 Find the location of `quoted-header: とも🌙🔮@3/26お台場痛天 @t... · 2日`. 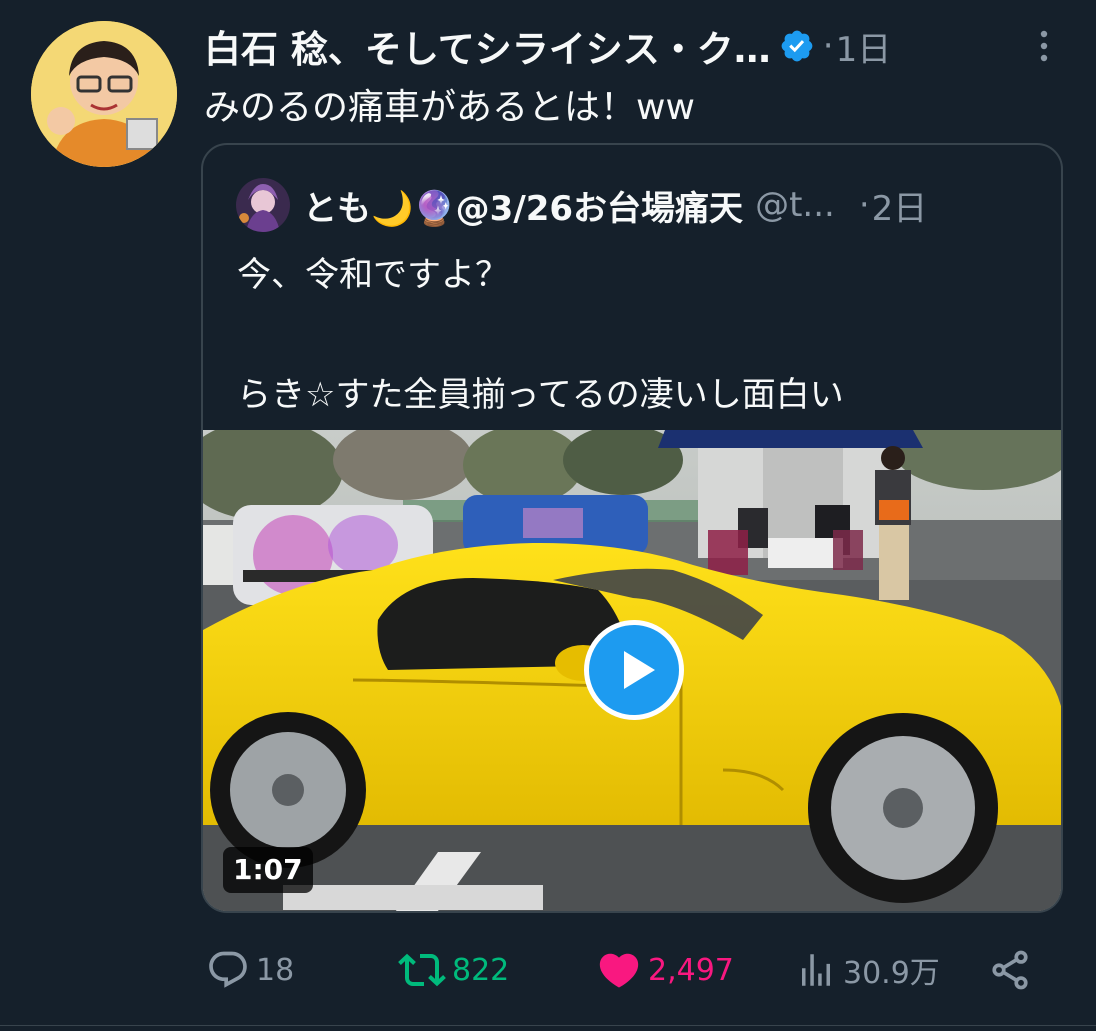

quoted-header: とも🌙🔮@3/26お台場痛天 @t... · 2日 is located at coordinates (673, 205).